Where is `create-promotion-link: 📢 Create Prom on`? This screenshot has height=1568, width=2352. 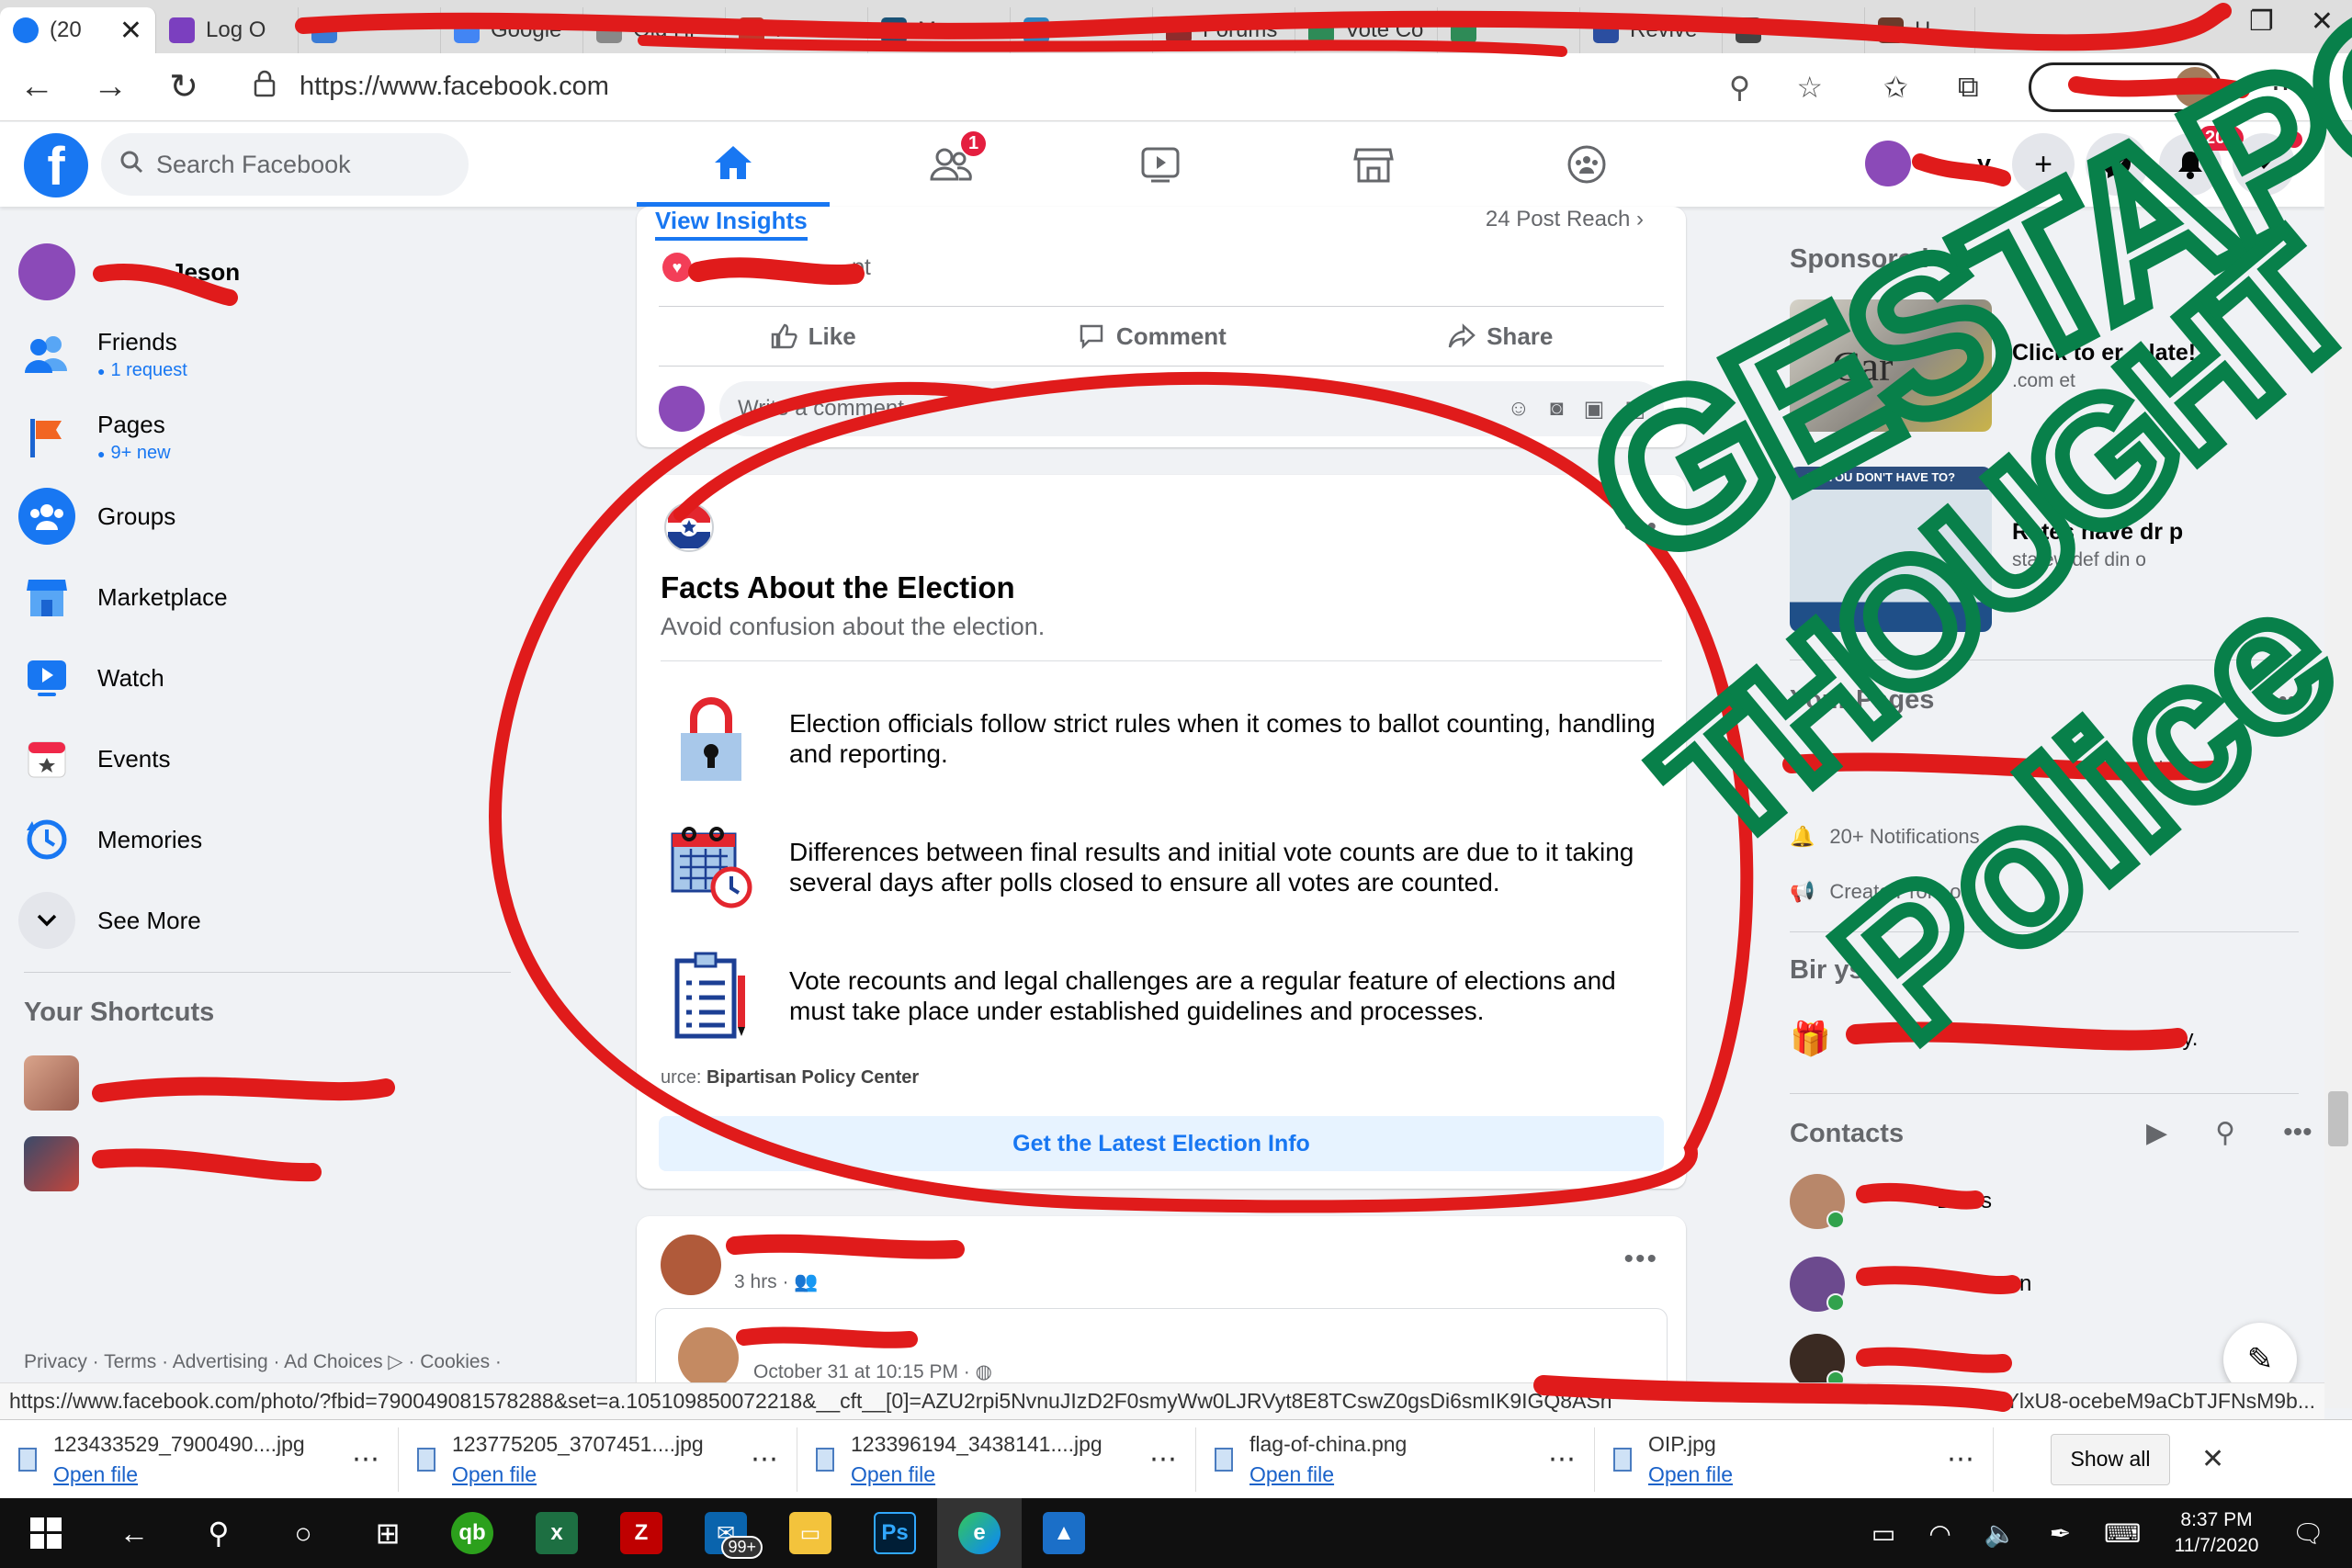 create-promotion-link: 📢 Create Prom on is located at coordinates (1882, 892).